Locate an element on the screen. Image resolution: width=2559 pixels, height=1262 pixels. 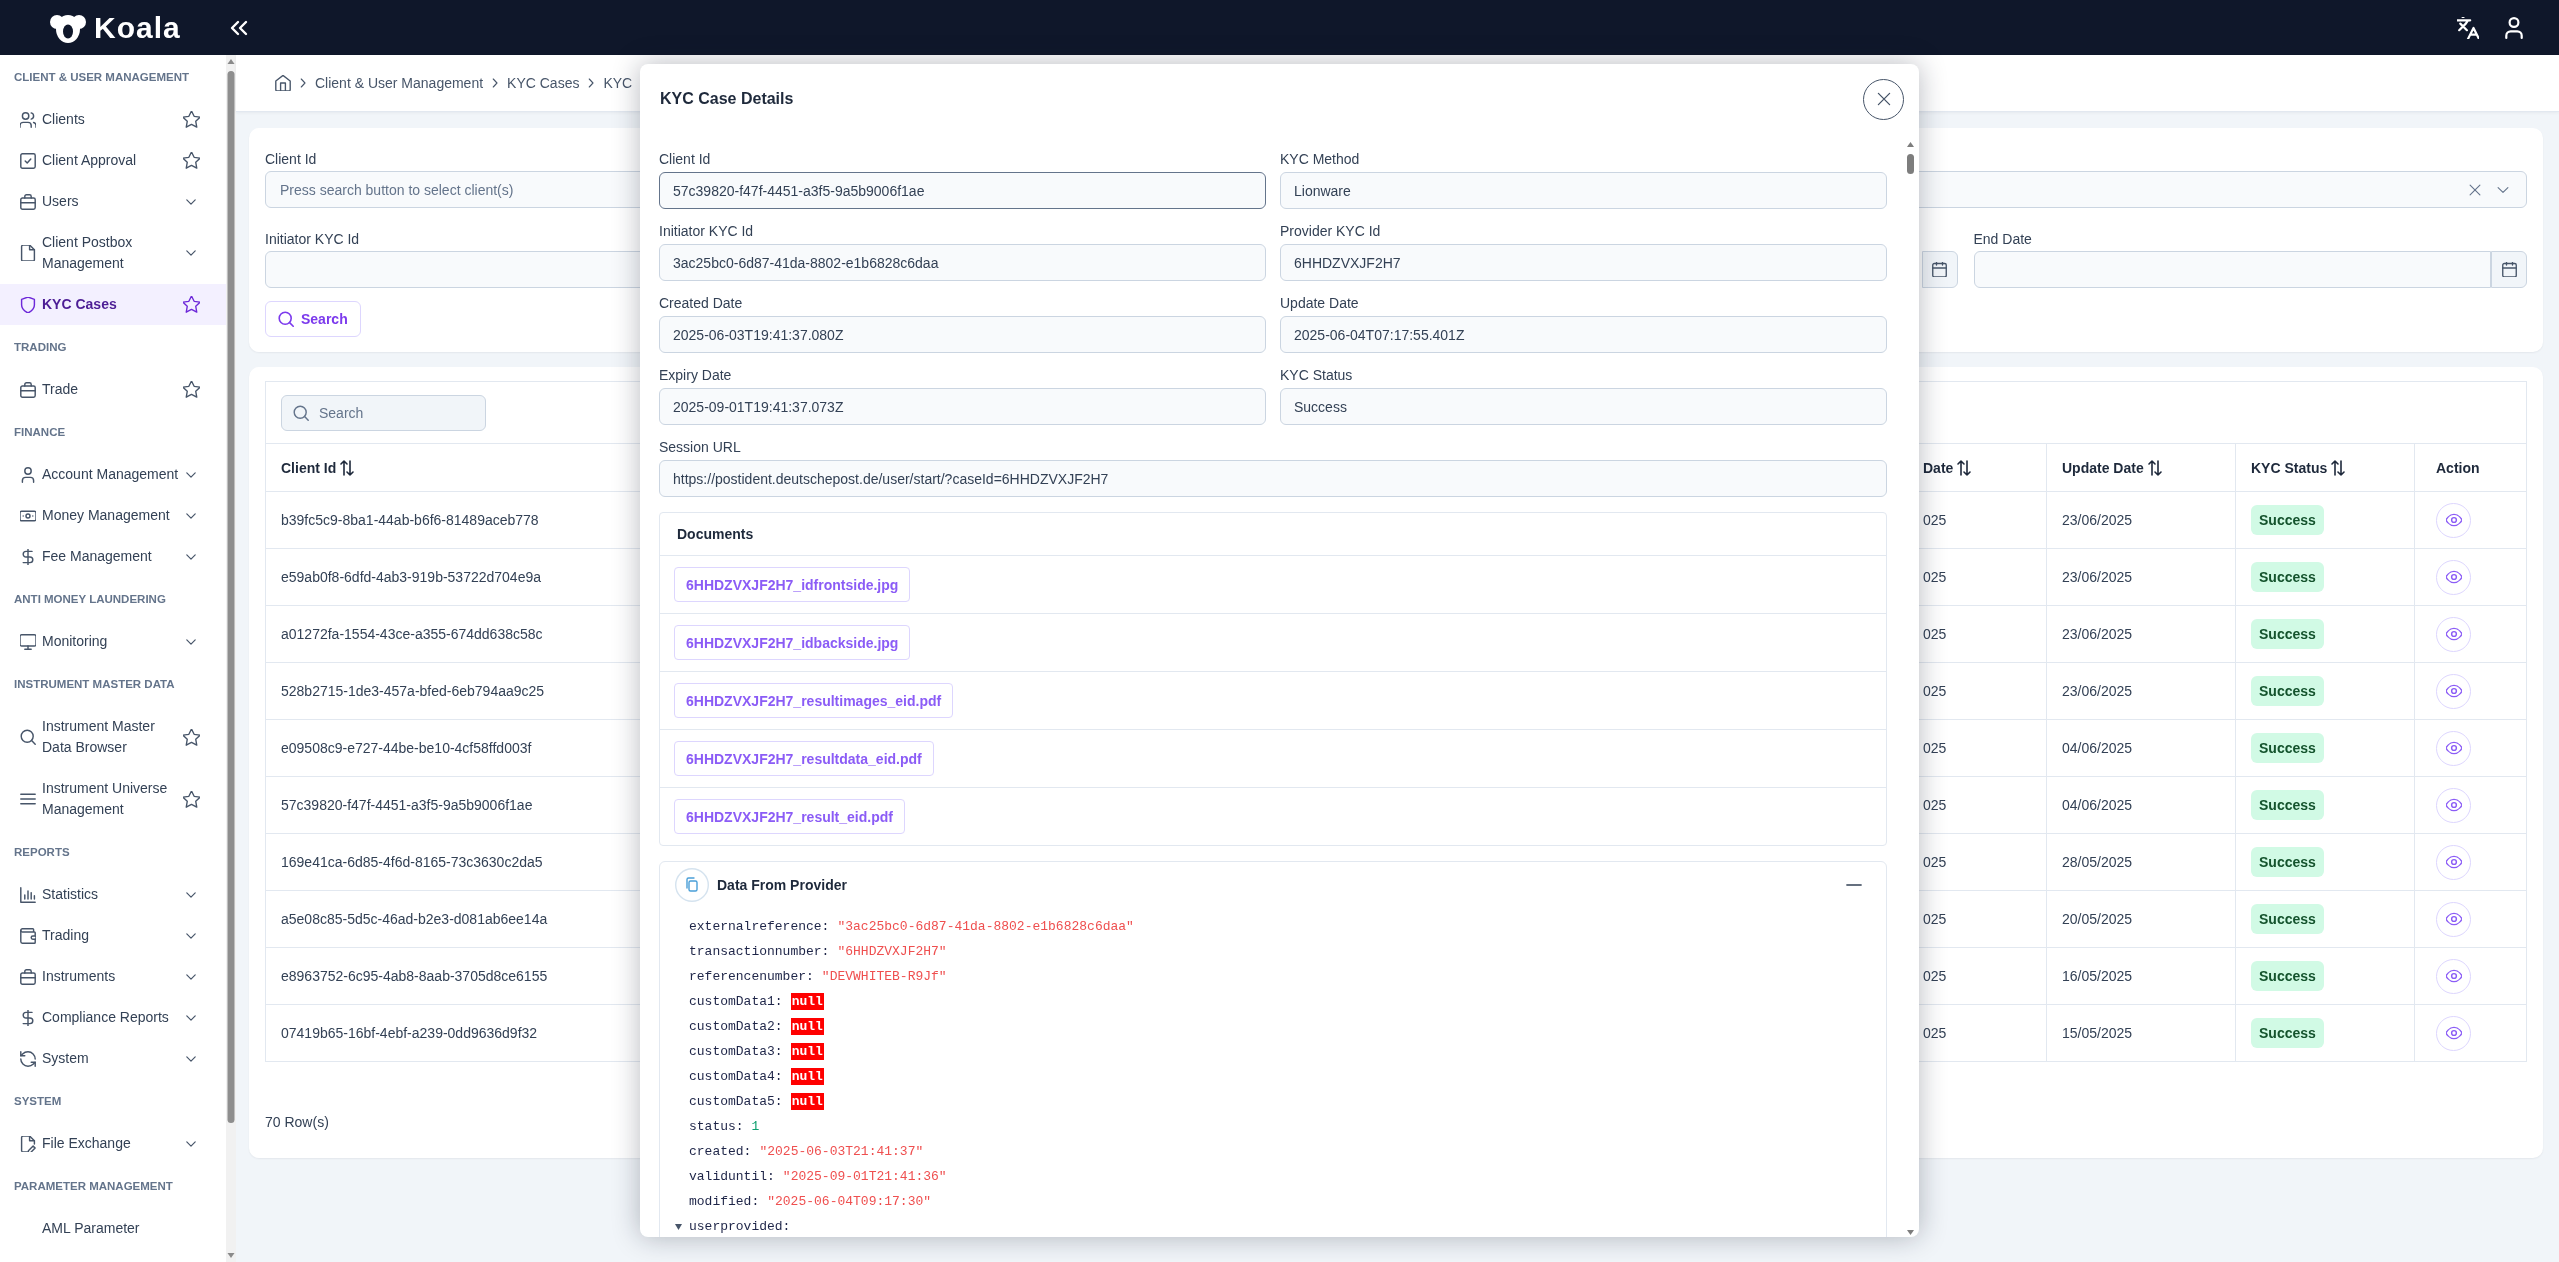
breadcrumb-link: KYC is located at coordinates (618, 83).